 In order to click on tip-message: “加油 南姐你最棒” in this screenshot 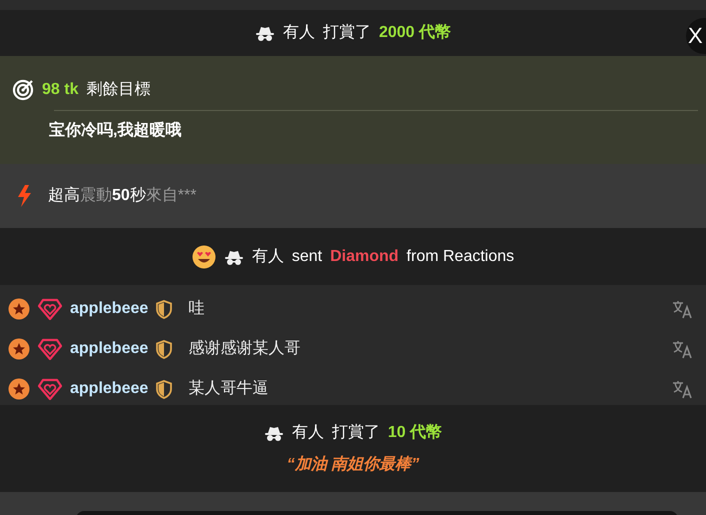, I will do `click(353, 464)`.